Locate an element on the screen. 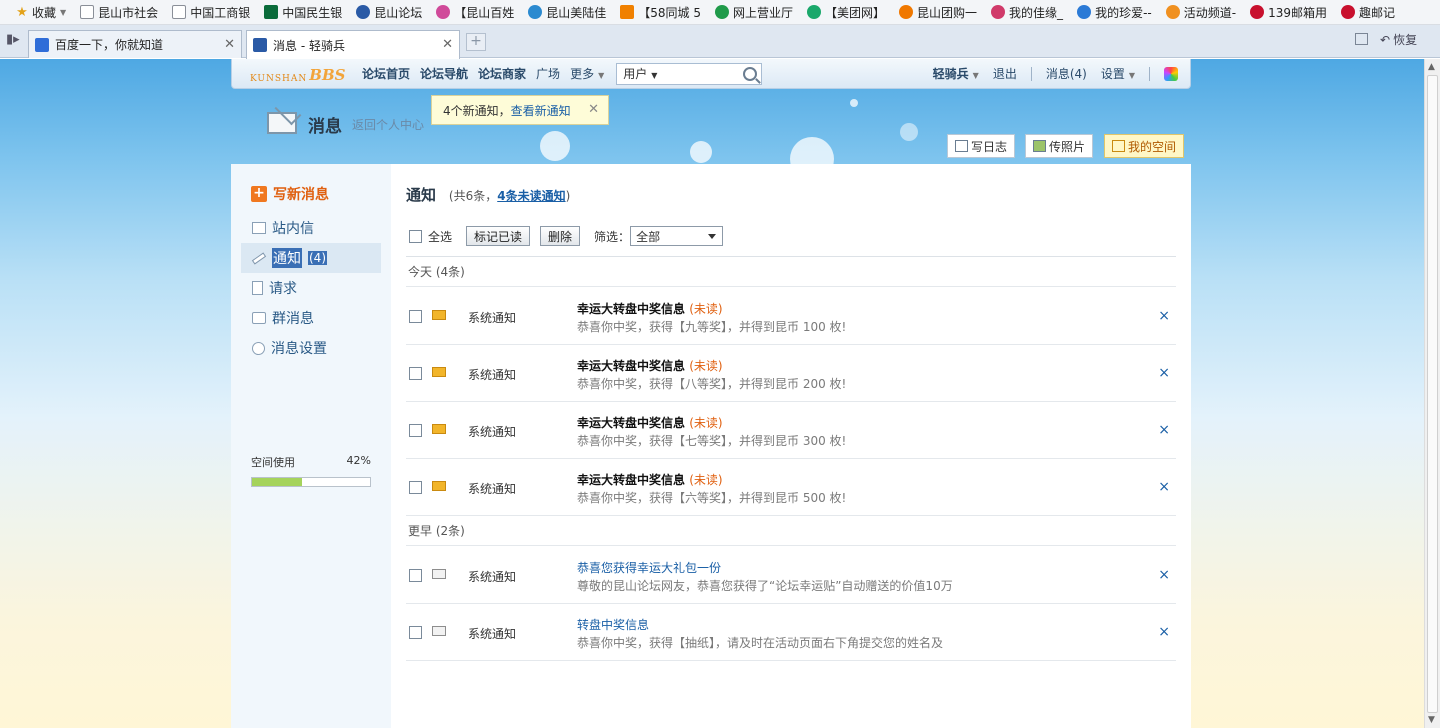  my-space-button: 我的空间 is located at coordinates (1144, 146).